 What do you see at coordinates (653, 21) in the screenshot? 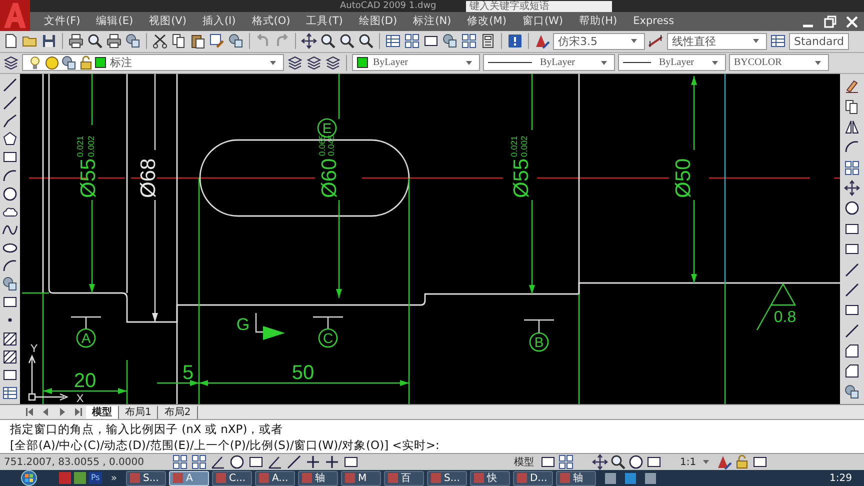
I see `menu-item: Express` at bounding box center [653, 21].